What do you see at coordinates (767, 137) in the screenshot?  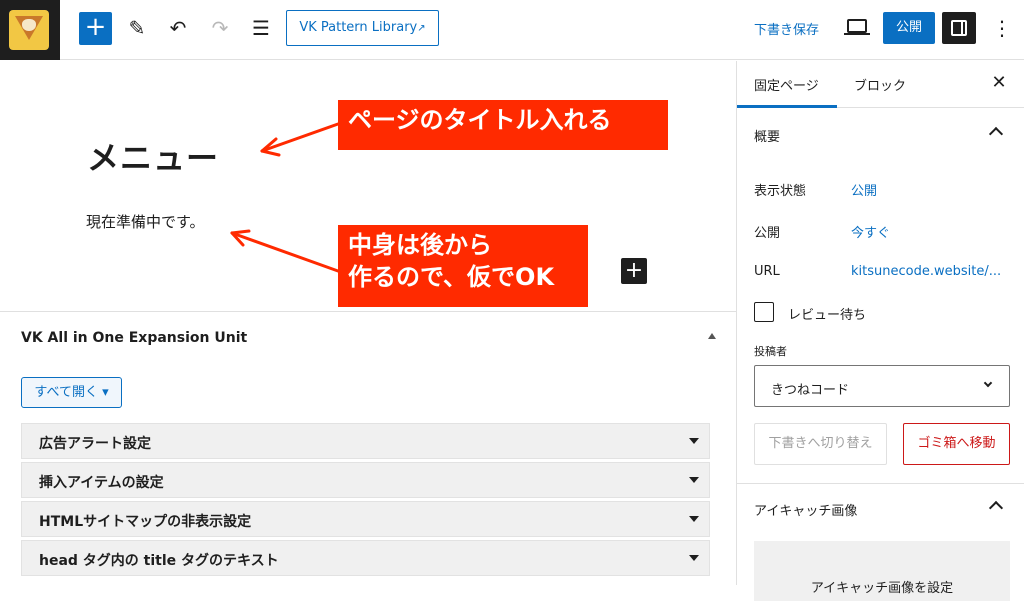 I see `summary-title: 概要` at bounding box center [767, 137].